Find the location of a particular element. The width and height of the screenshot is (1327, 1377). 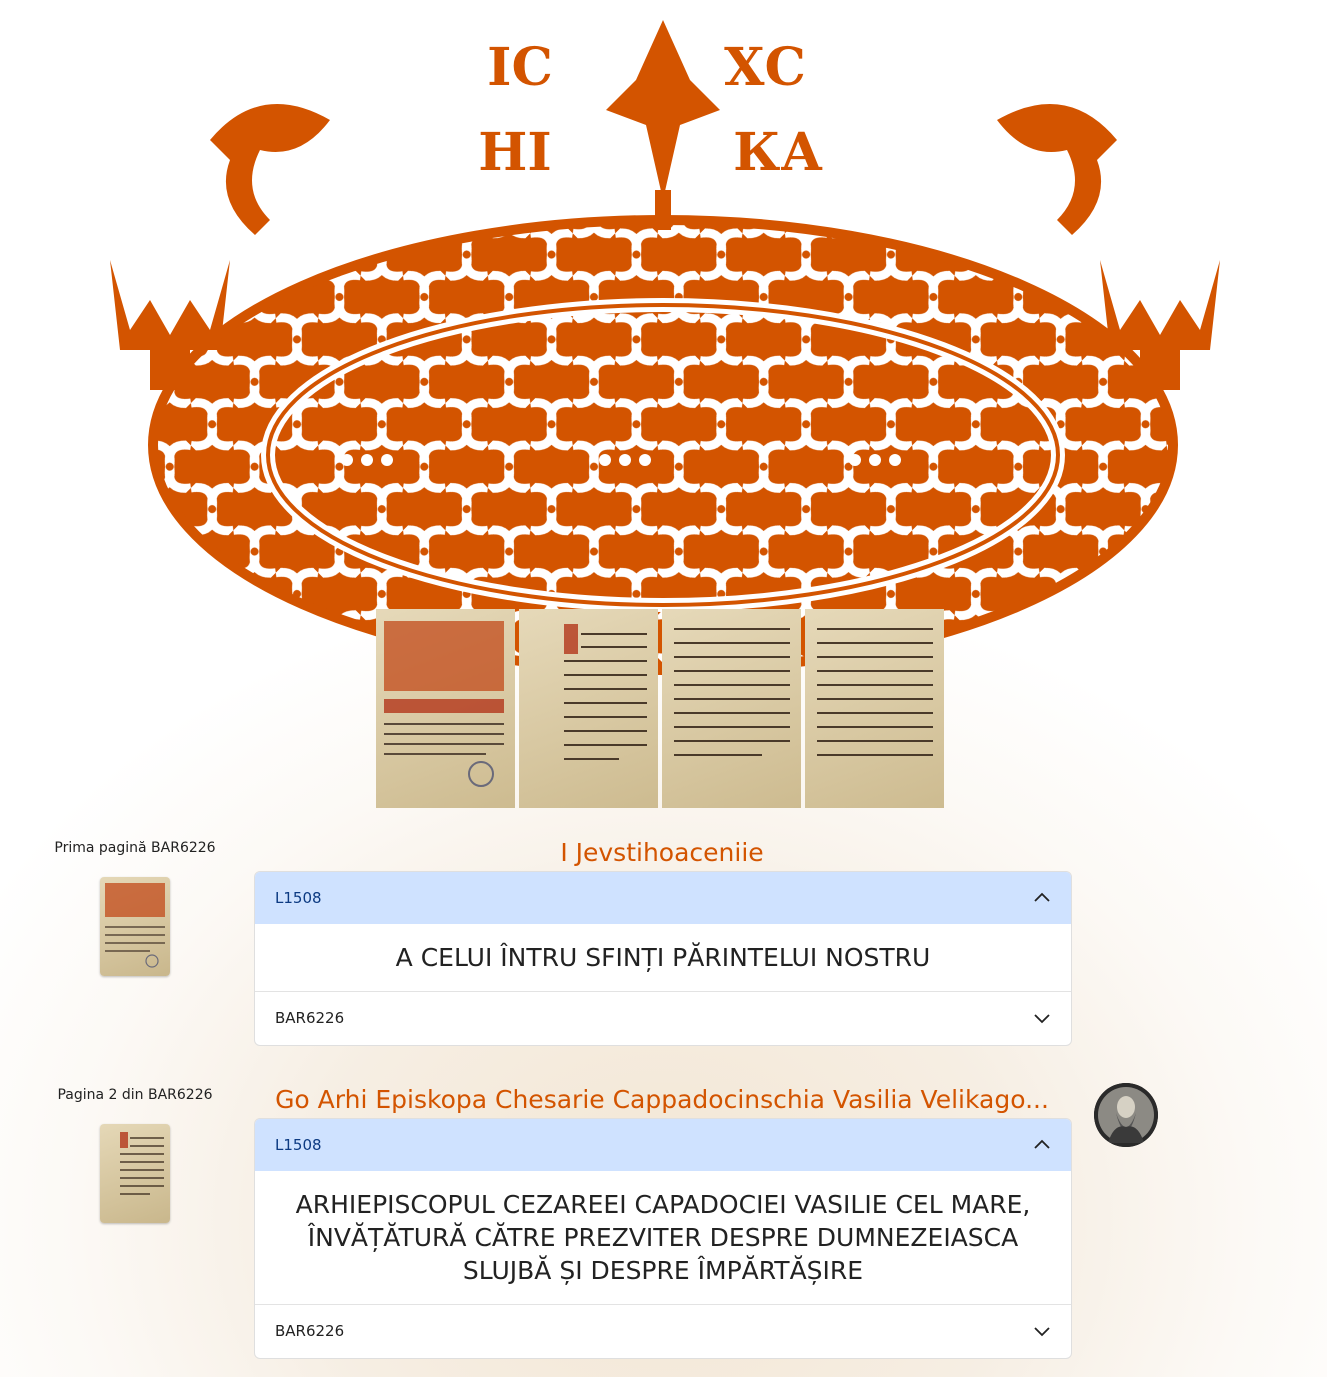

entry-footer-1: BAR6226 is located at coordinates (663, 1018).